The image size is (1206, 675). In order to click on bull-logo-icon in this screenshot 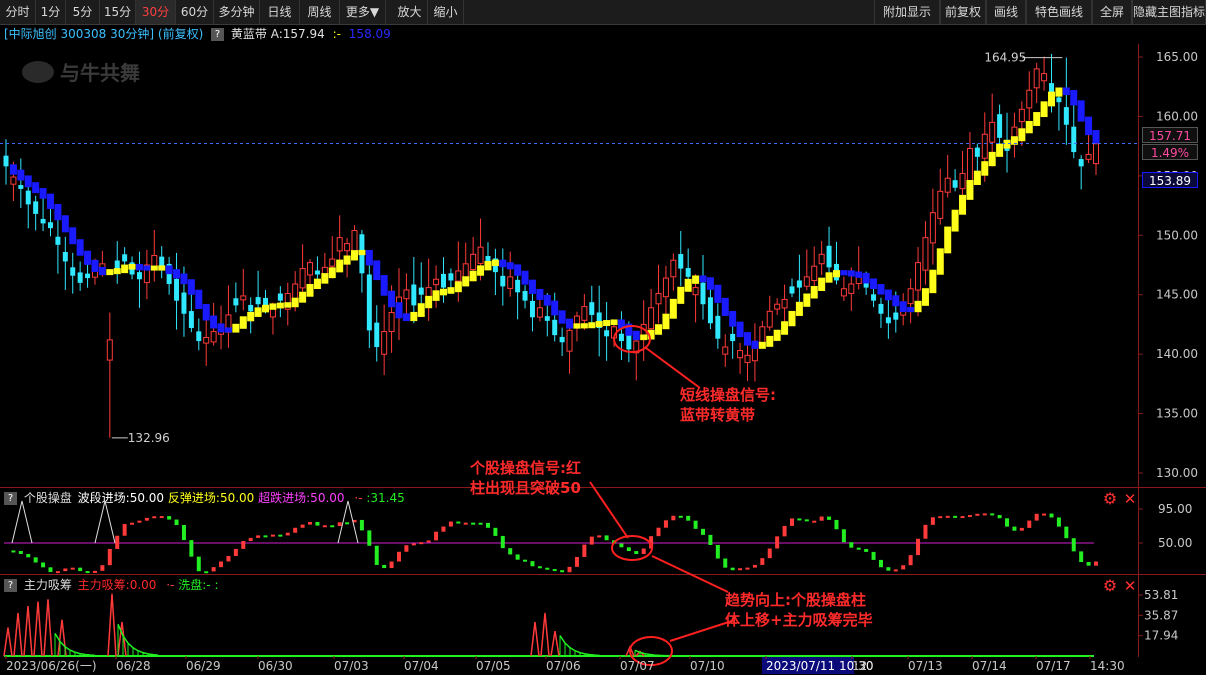, I will do `click(38, 72)`.